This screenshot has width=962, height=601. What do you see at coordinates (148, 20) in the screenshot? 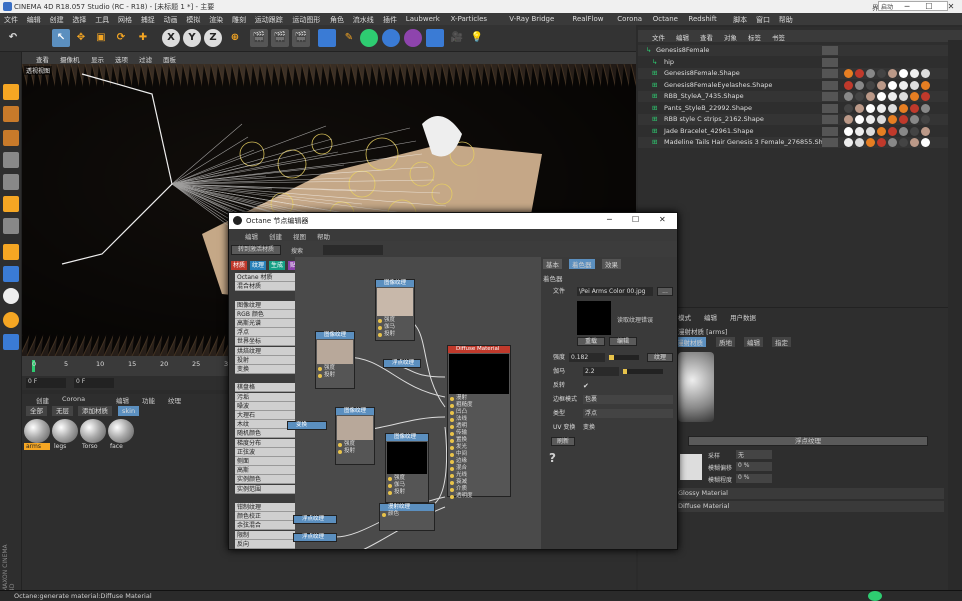
I see `menu-item-6: 捕捉` at bounding box center [148, 20].